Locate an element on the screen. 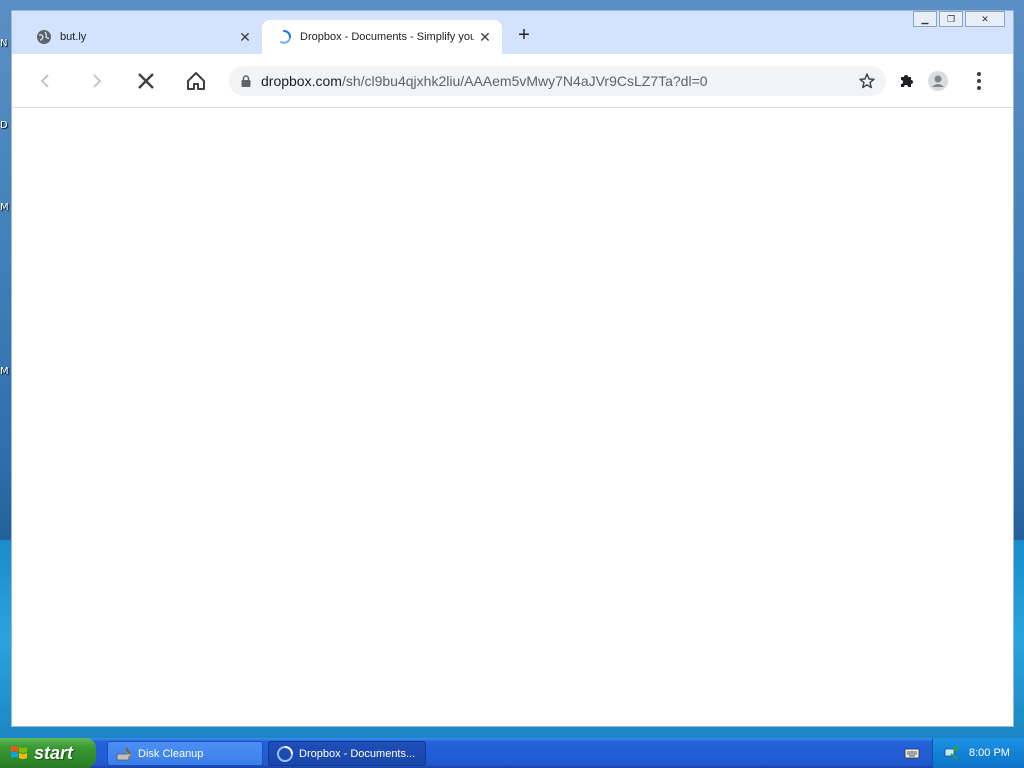 The image size is (1024, 768). forward-button is located at coordinates (96, 81).